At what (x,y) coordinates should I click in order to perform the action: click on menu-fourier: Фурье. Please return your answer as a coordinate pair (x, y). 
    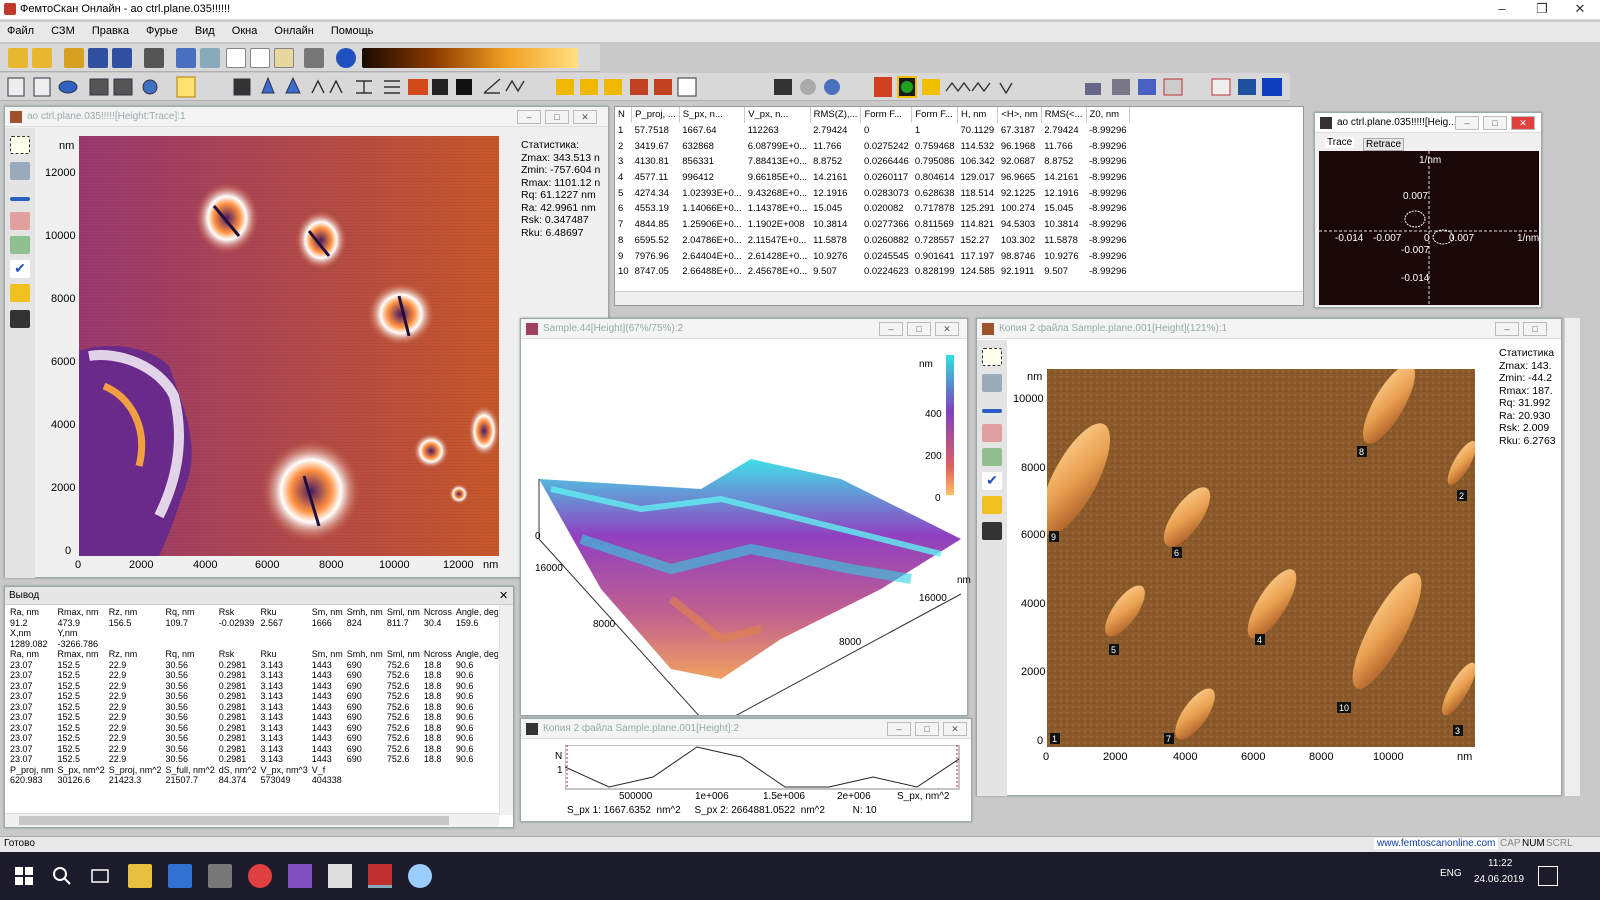
    Looking at the image, I should click on (162, 31).